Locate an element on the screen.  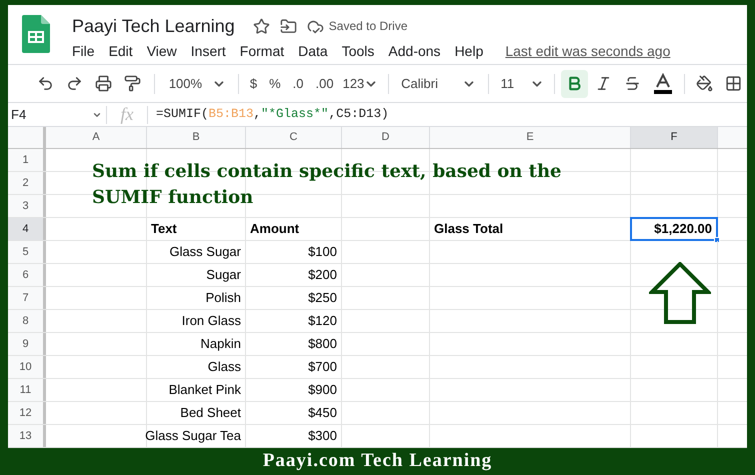
row-header: 12 is located at coordinates (27, 413).